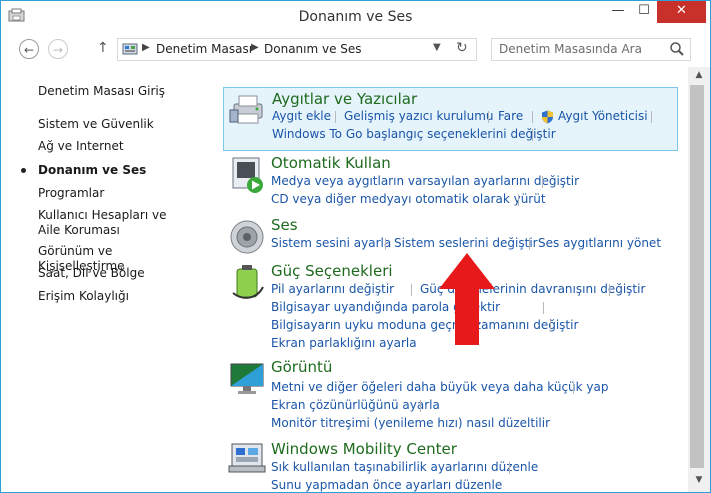 This screenshot has height=493, width=711. Describe the element at coordinates (118, 193) in the screenshot. I see `sidebar-item-programs: Programlar` at that location.